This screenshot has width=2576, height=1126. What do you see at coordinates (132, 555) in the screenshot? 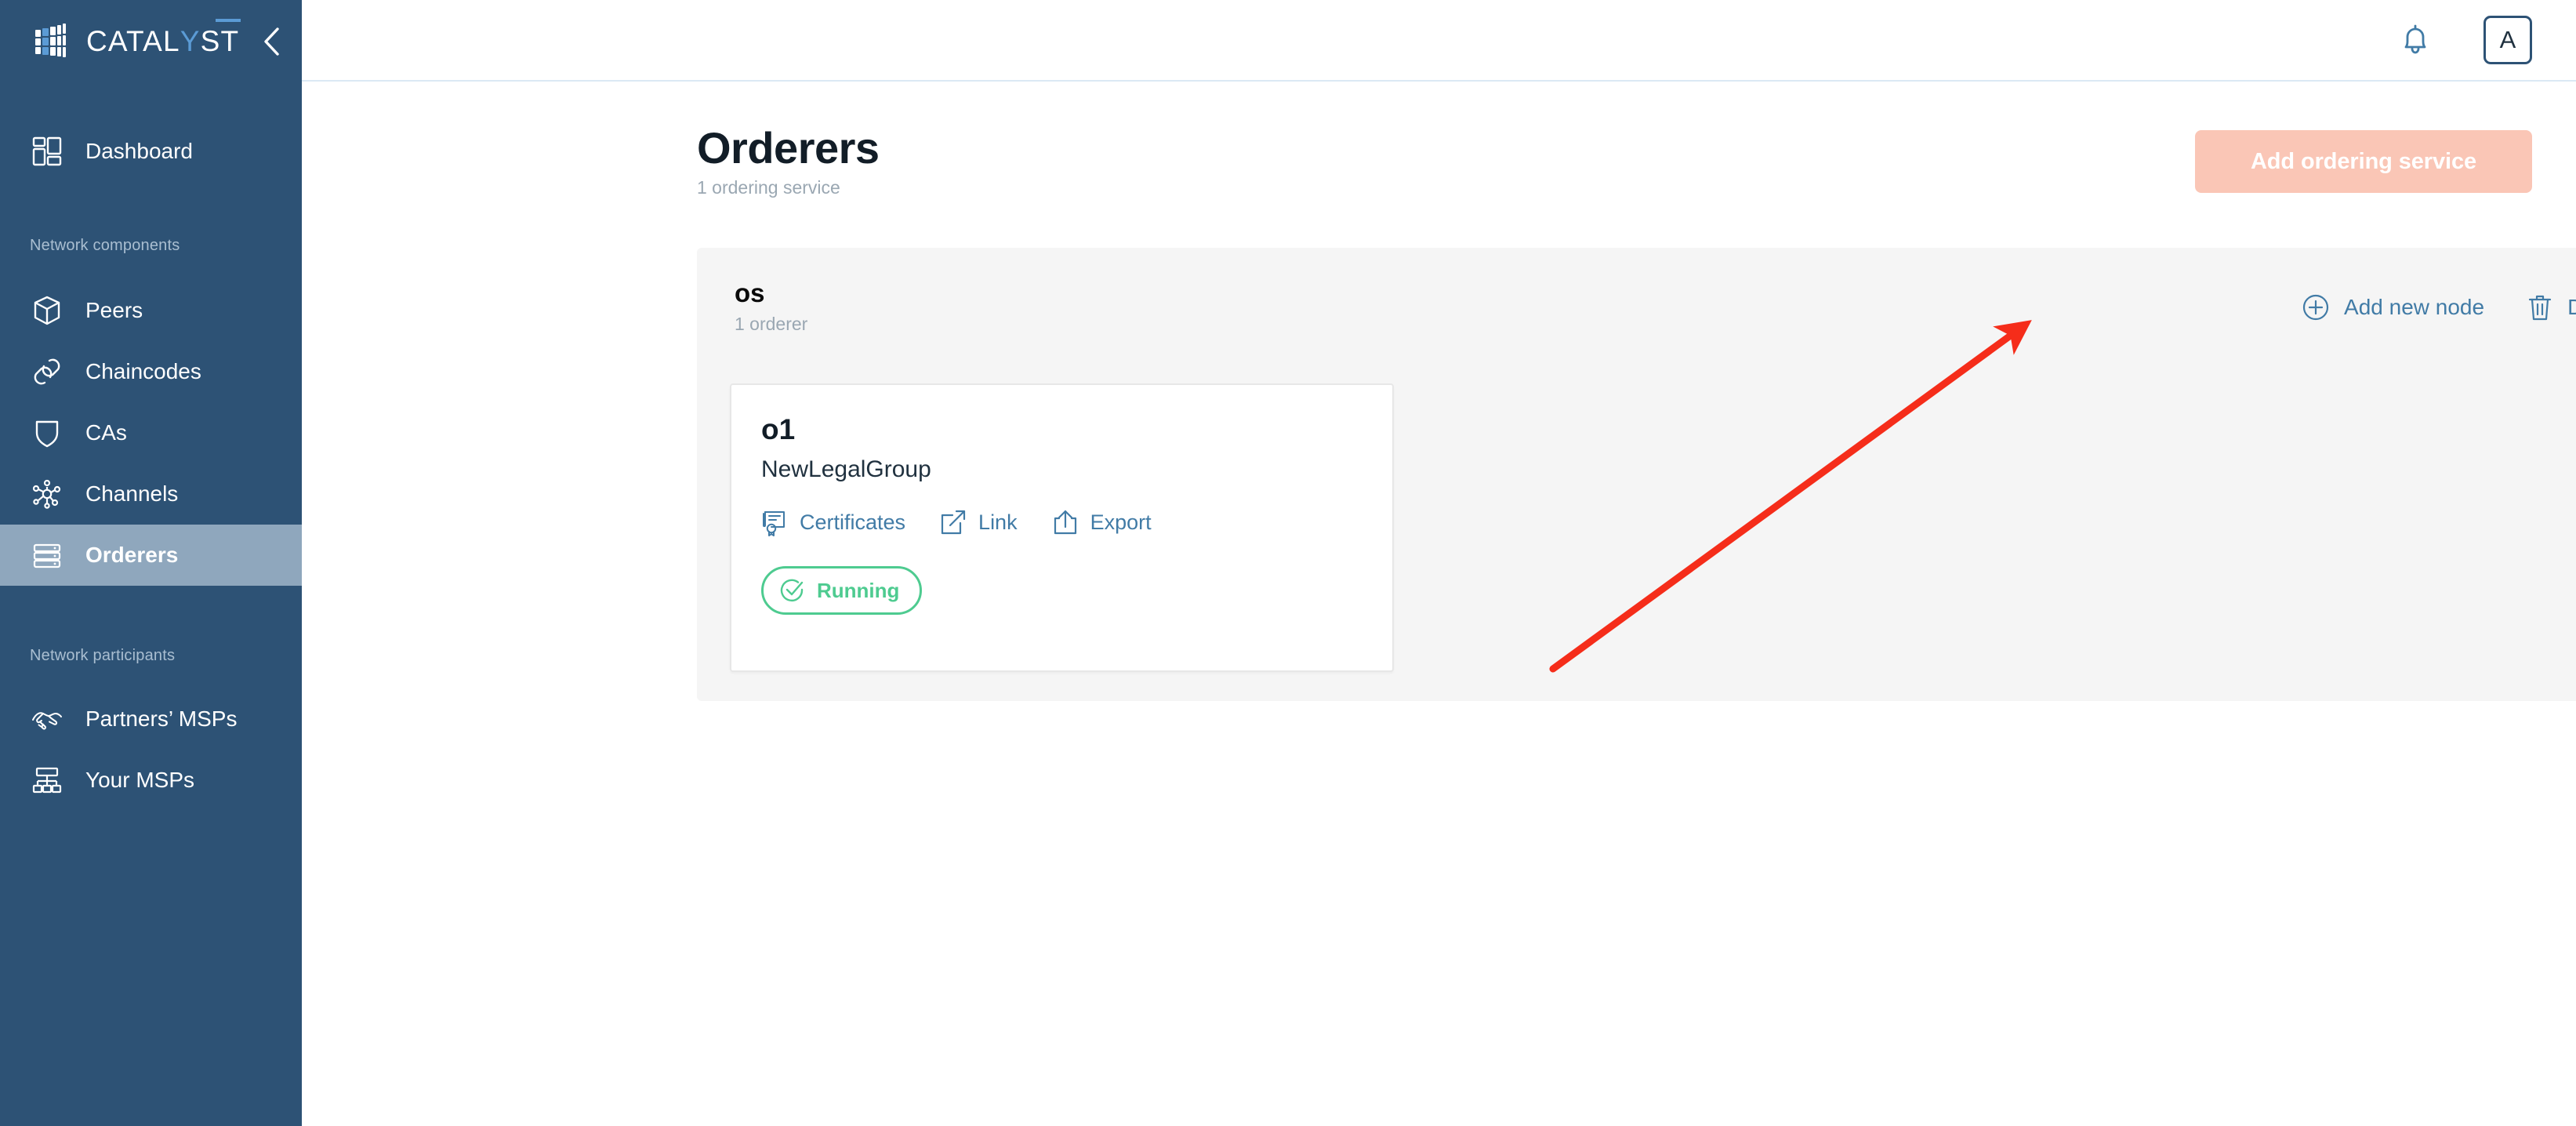
I see `sidebar-item-label: Orderers` at bounding box center [132, 555].